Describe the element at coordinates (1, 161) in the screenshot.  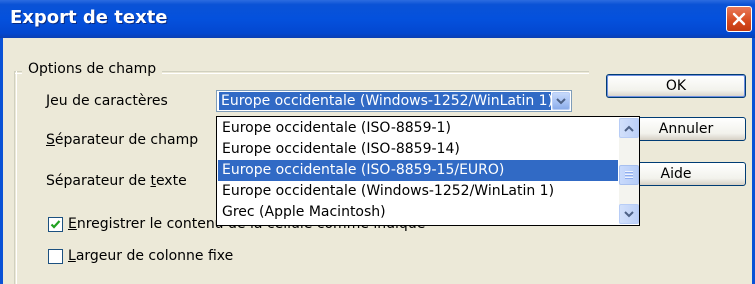
I see `window-border-left` at that location.